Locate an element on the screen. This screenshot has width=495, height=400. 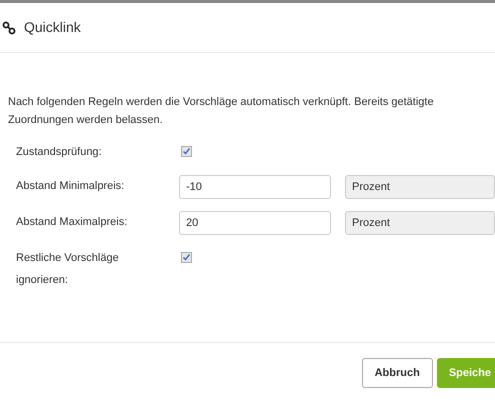
field-label: Abstand Maximalpreis: is located at coordinates (72, 222).